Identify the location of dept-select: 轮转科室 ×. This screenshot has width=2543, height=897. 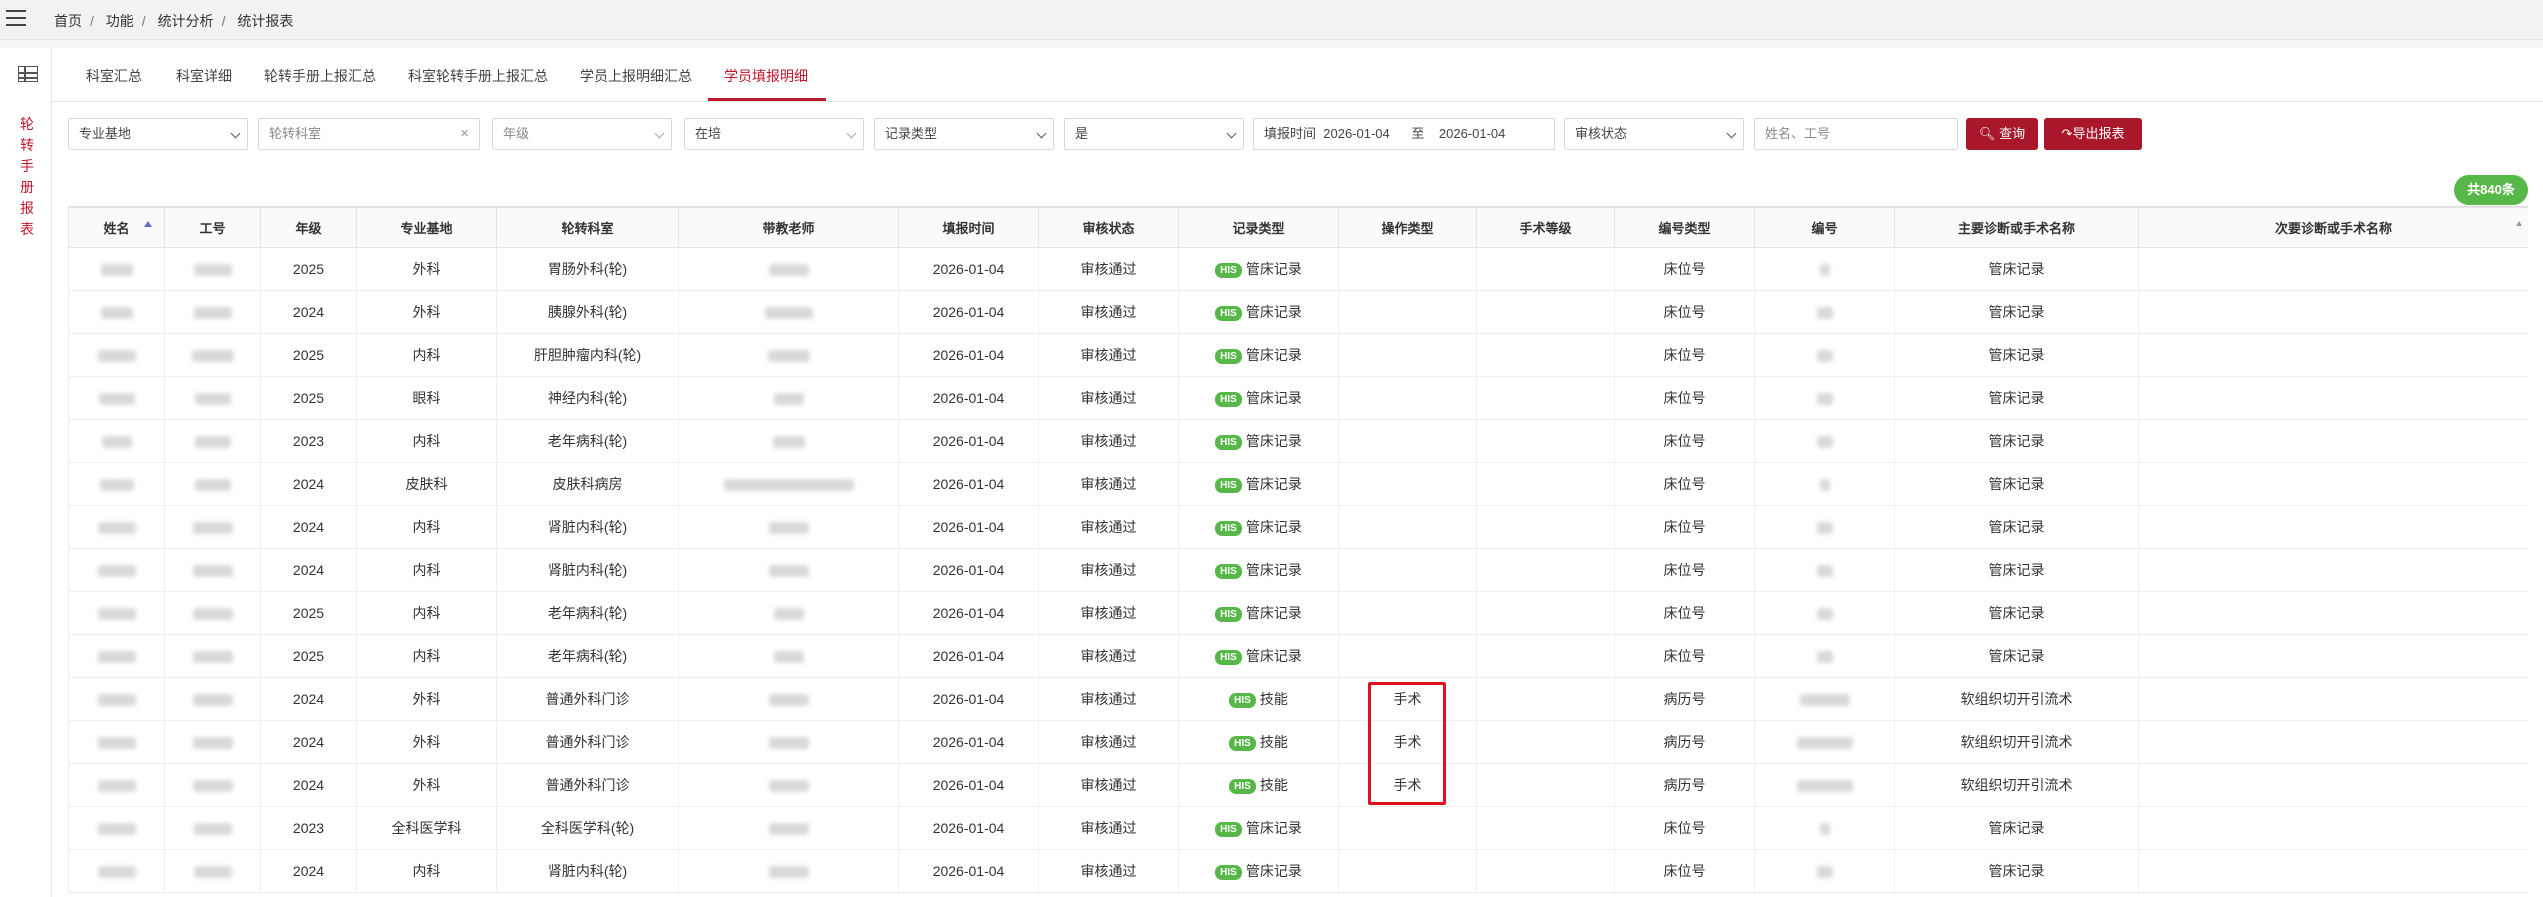
(369, 134).